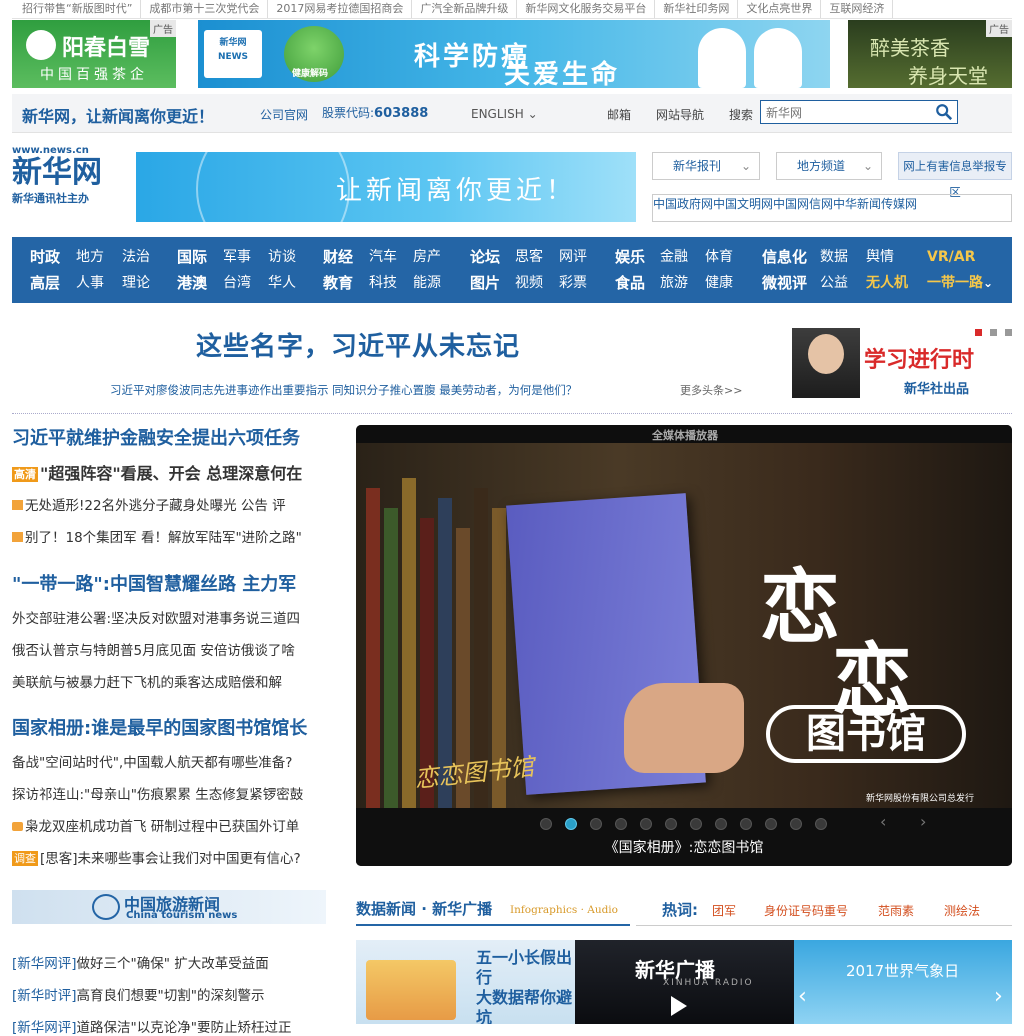  Describe the element at coordinates (806, 910) in the screenshot. I see `hot-word: 身份证号码重号` at that location.